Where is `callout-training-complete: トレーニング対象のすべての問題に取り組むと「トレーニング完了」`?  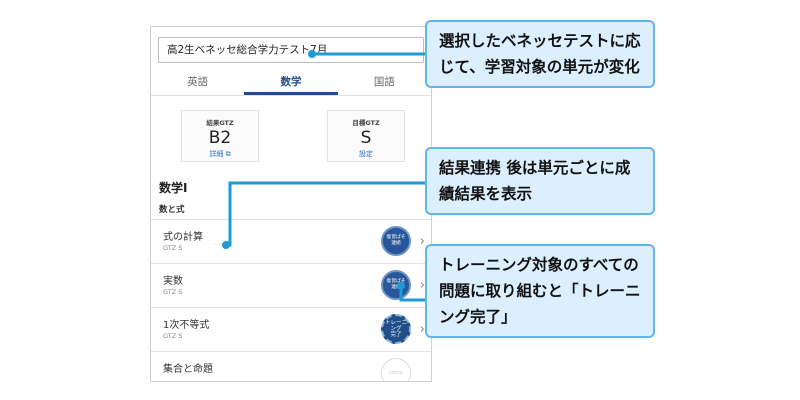 callout-training-complete: トレーニング対象のすべての問題に取り組むと「トレーニング完了」 is located at coordinates (540, 291).